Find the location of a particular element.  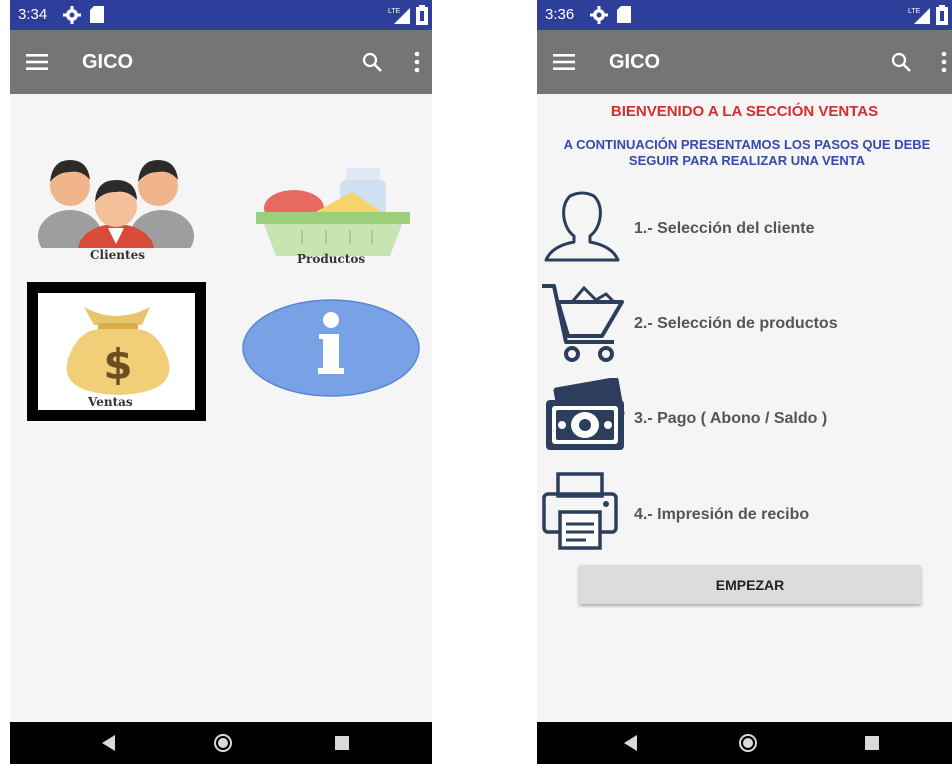

user-outline-icon is located at coordinates (582, 226).